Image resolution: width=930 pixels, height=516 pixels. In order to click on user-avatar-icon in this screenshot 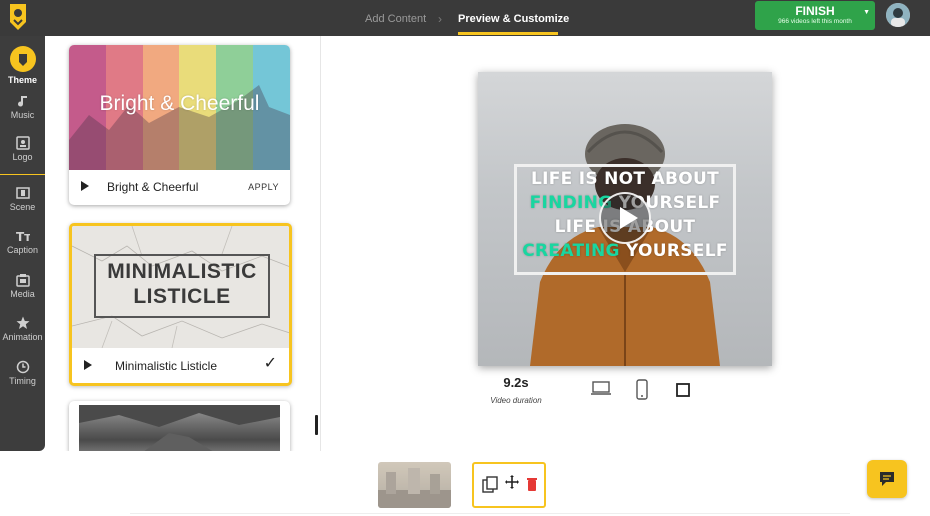, I will do `click(898, 15)`.